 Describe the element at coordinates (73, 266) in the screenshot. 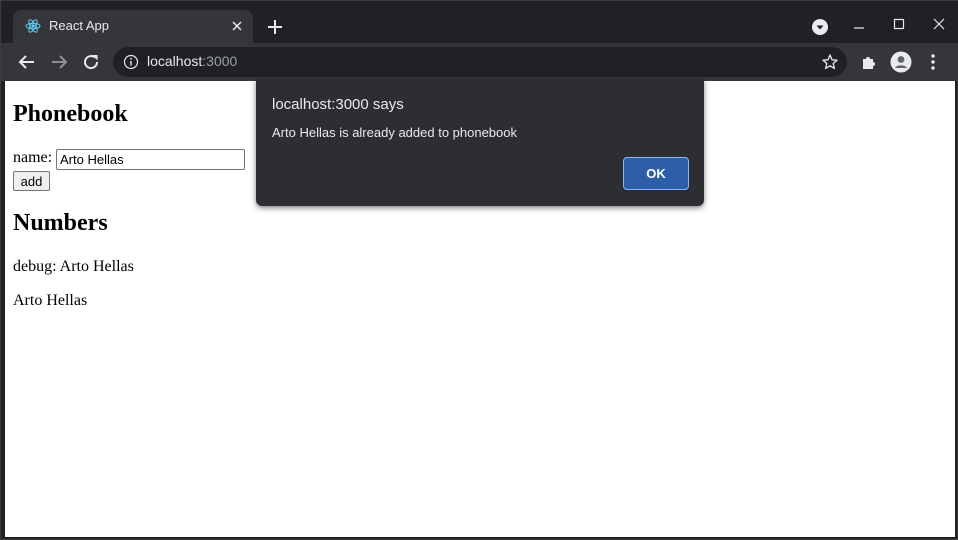

I see `debug-text: debug: Arto Hellas` at that location.